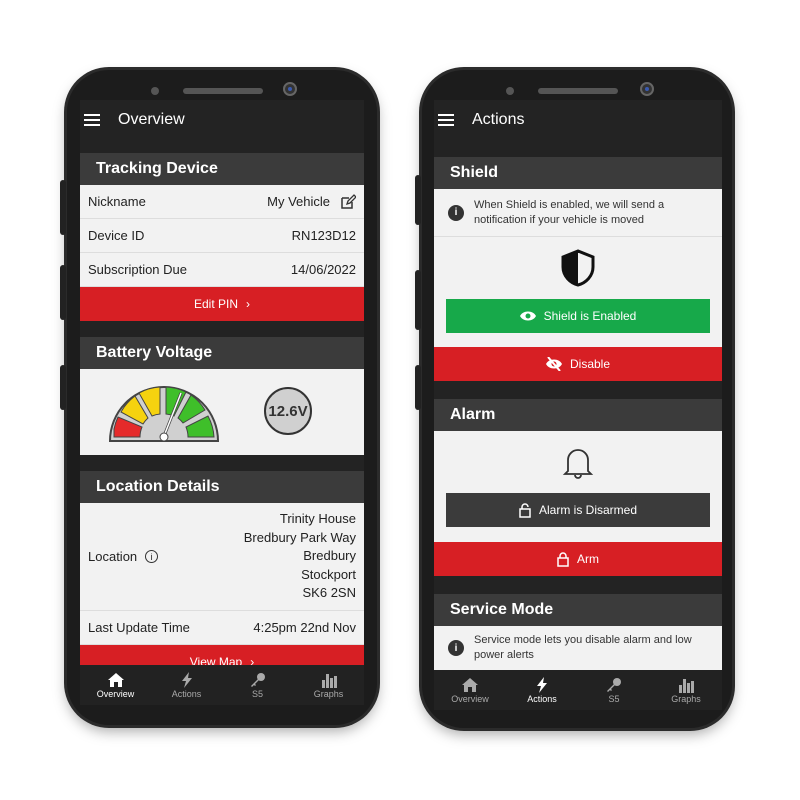 The image size is (800, 800). I want to click on alarm-status-button: Alarm is Disarmed, so click(578, 510).